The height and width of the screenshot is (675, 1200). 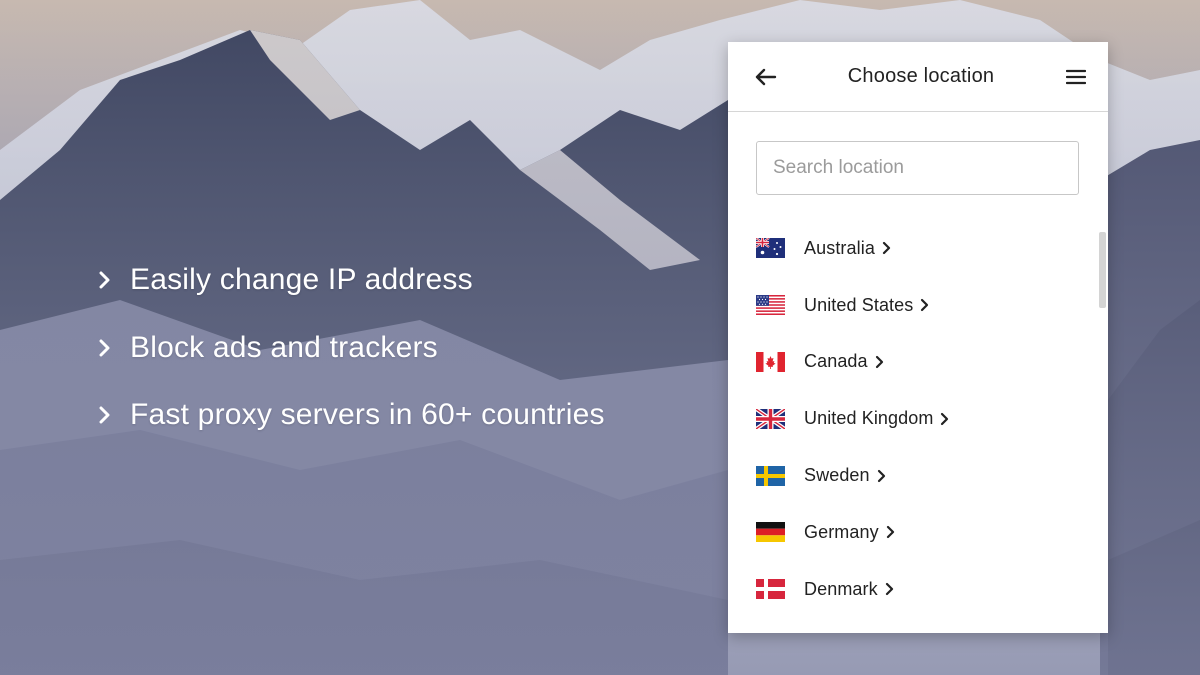 What do you see at coordinates (766, 77) in the screenshot?
I see `arrow-left-icon` at bounding box center [766, 77].